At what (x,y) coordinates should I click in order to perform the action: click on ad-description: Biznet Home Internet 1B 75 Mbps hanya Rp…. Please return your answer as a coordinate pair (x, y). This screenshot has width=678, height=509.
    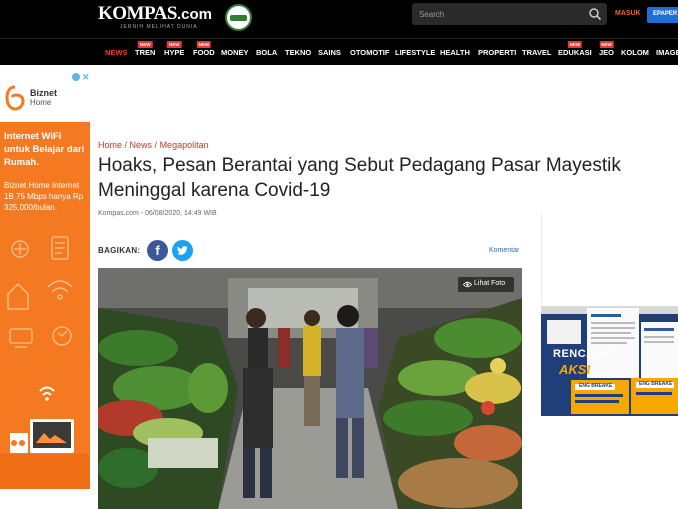
    Looking at the image, I should click on (44, 196).